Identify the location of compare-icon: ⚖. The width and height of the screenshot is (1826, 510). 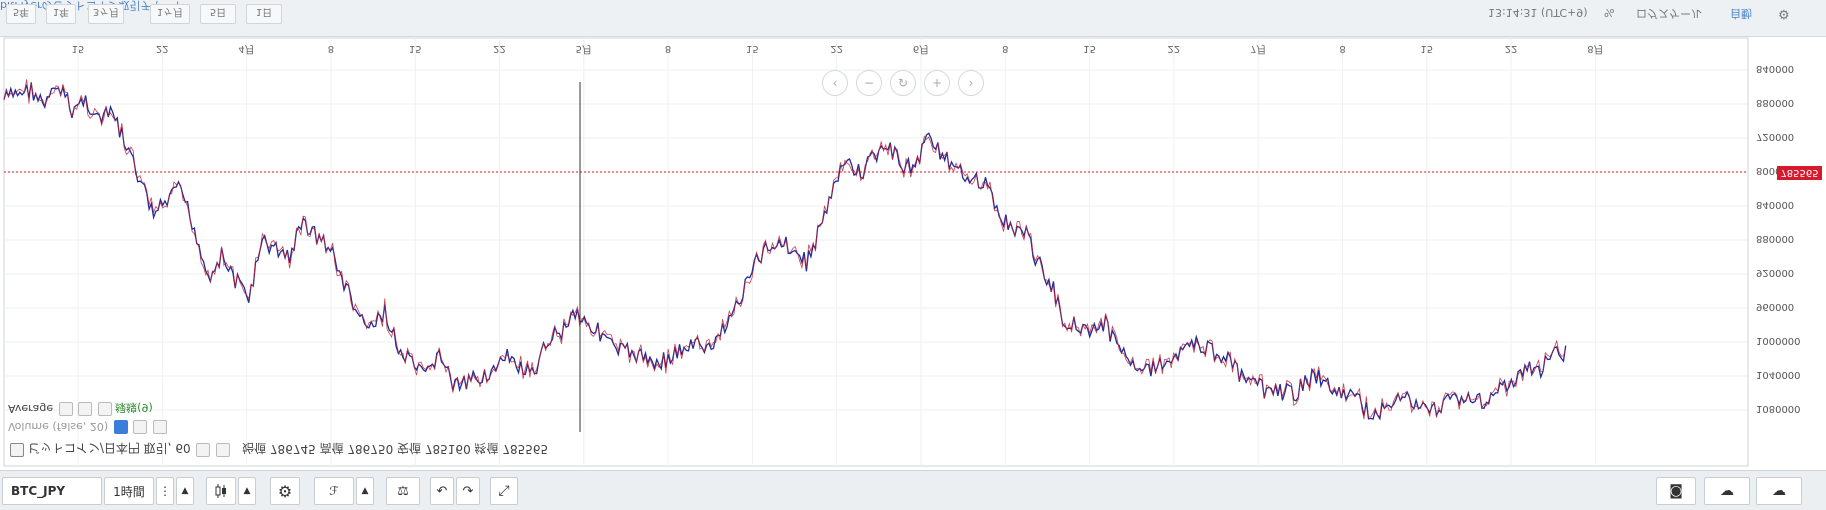
(403, 491).